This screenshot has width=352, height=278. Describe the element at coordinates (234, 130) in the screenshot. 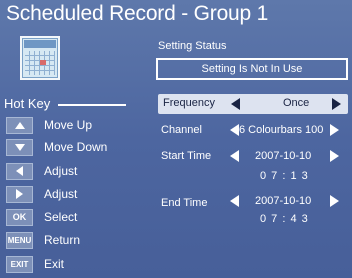

I see `channel-left-arrow-icon` at that location.